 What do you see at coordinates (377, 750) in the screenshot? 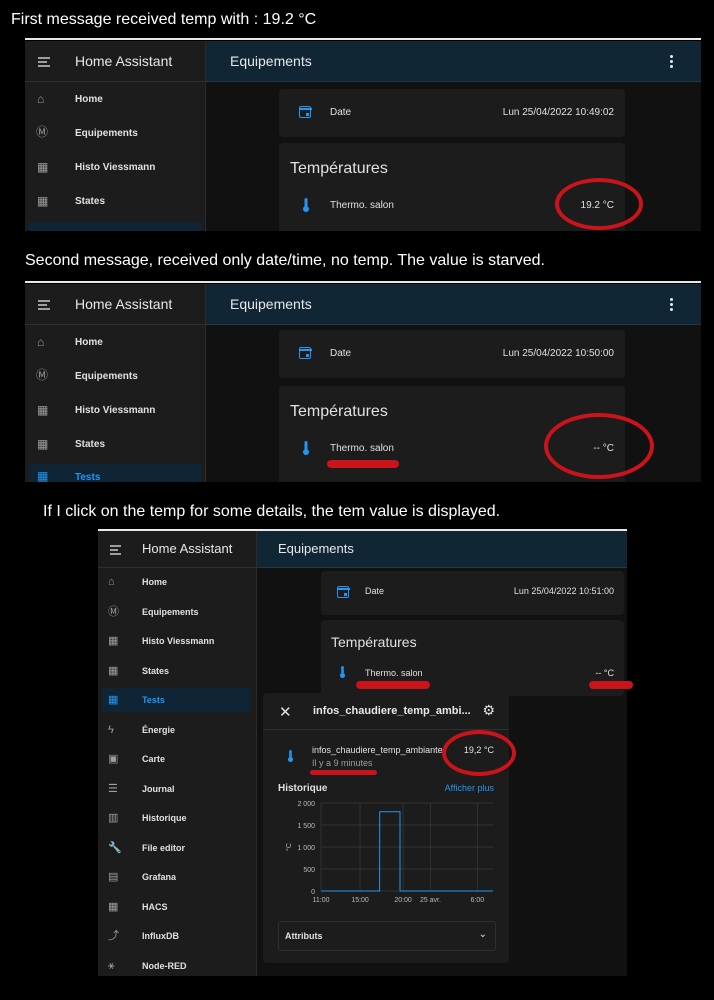
I see `entity-name: infos_chaudiere_temp_ambiante` at bounding box center [377, 750].